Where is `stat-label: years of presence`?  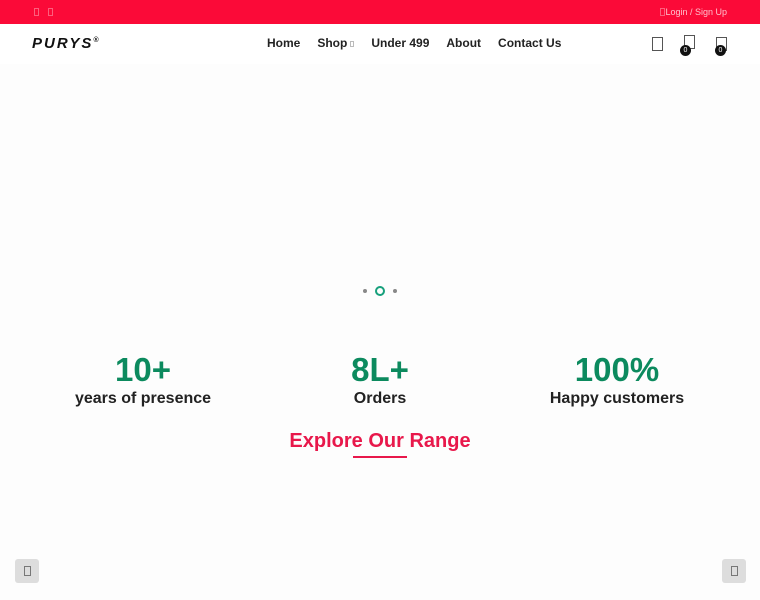
stat-label: years of presence is located at coordinates (143, 398).